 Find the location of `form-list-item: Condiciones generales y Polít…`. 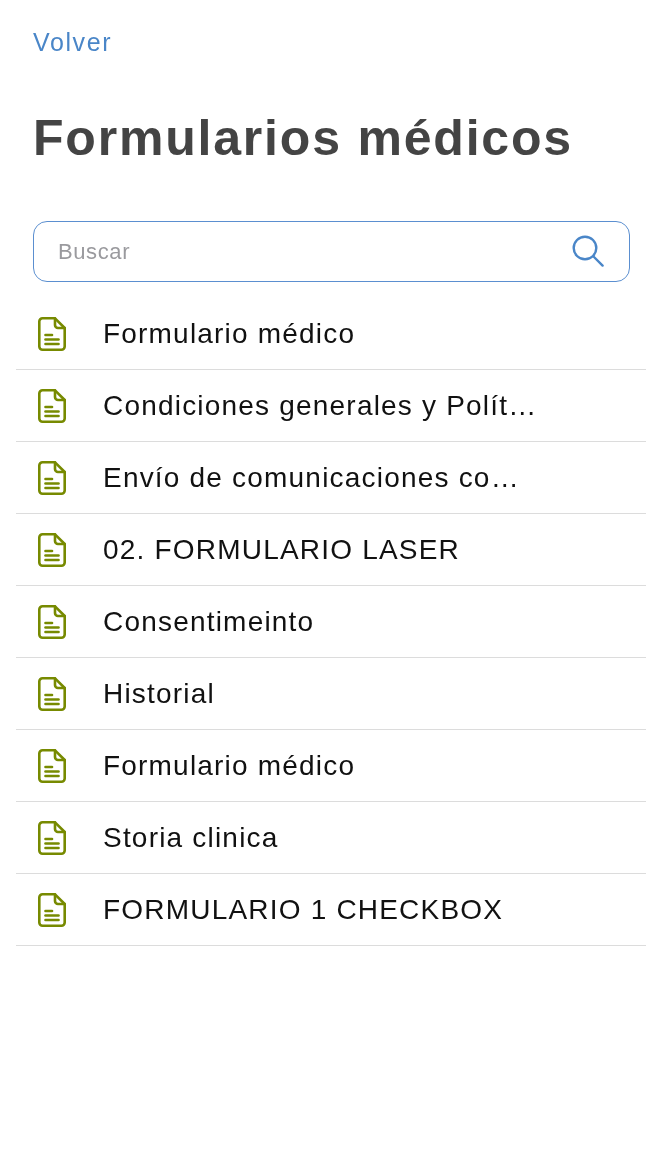

form-list-item: Condiciones generales y Polít… is located at coordinates (331, 406).